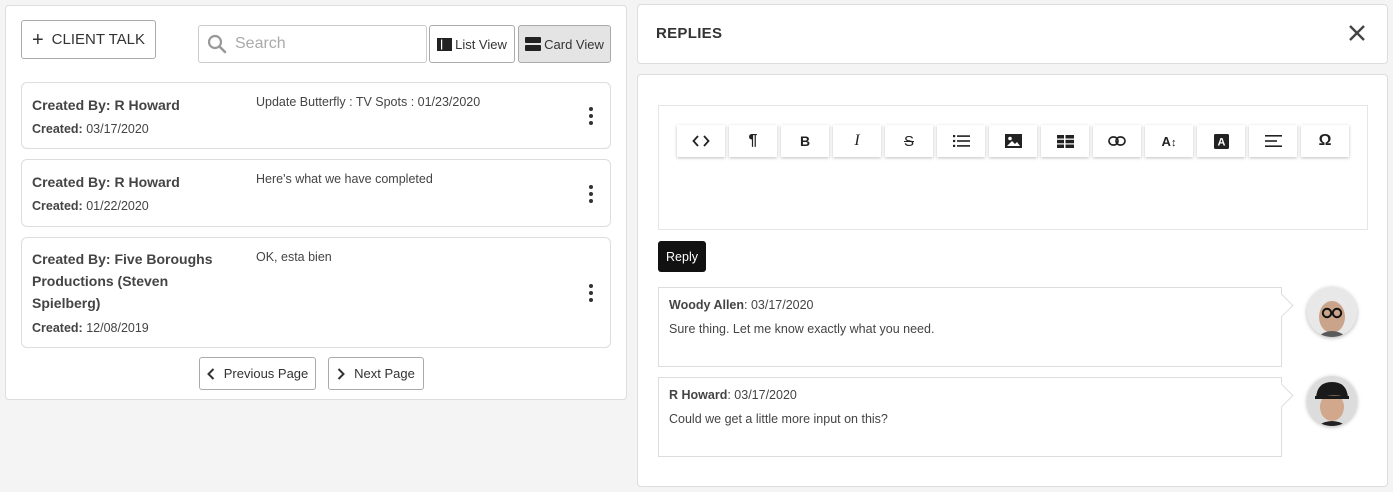 The width and height of the screenshot is (1393, 492). I want to click on font-color-button: A, so click(1221, 141).